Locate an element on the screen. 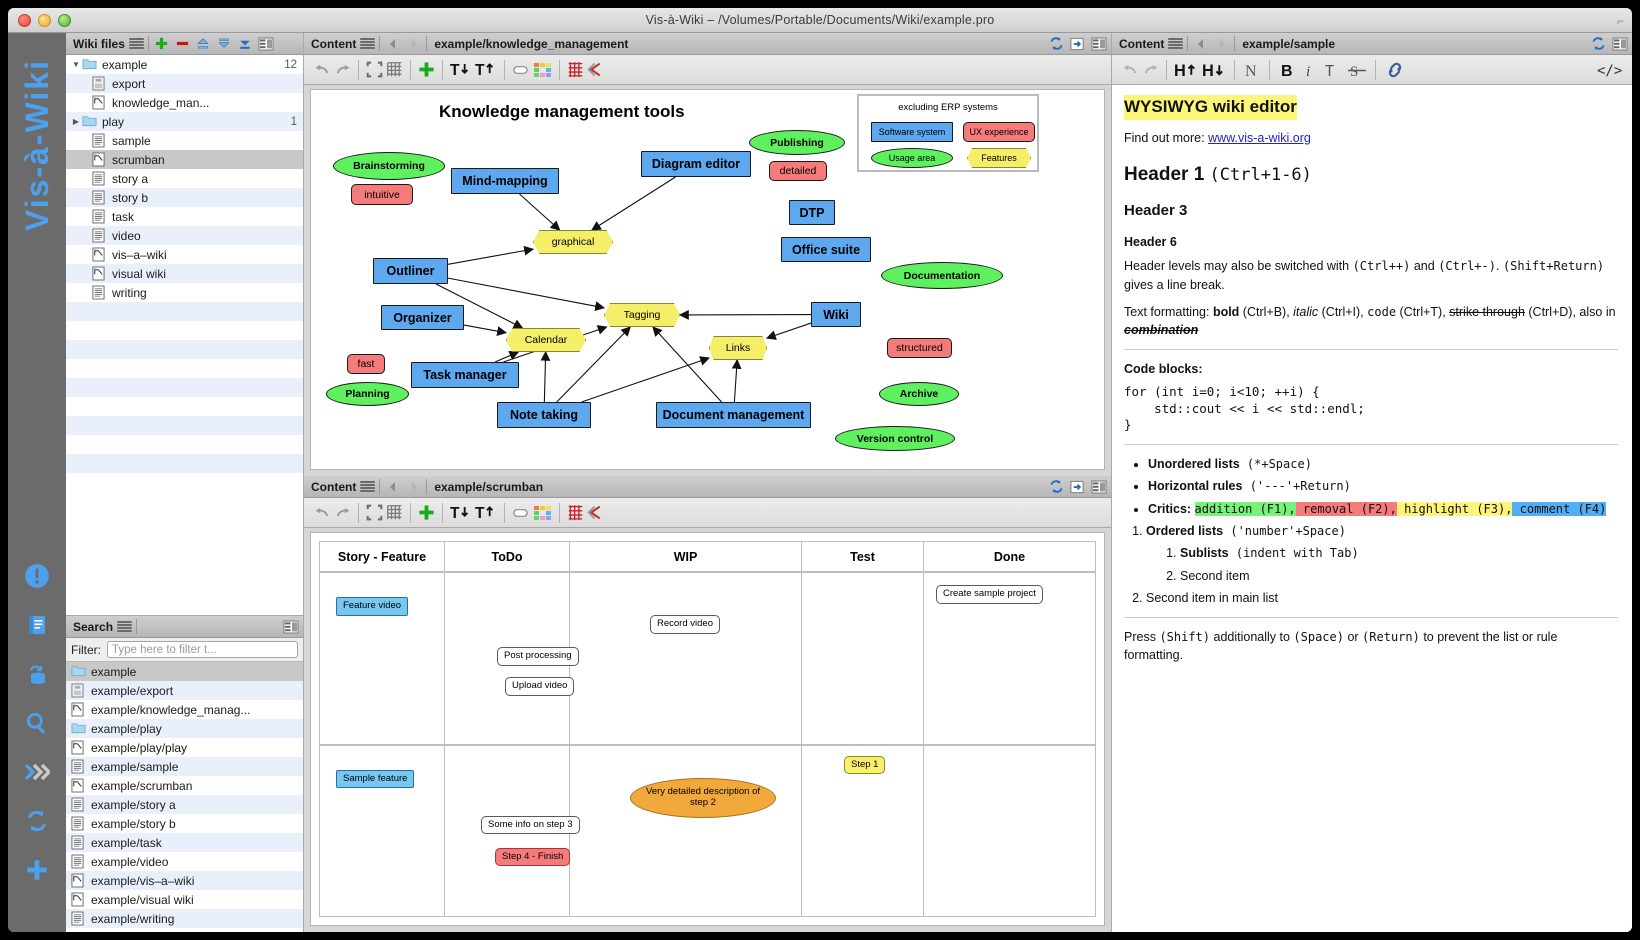  shape-icon is located at coordinates (520, 69).